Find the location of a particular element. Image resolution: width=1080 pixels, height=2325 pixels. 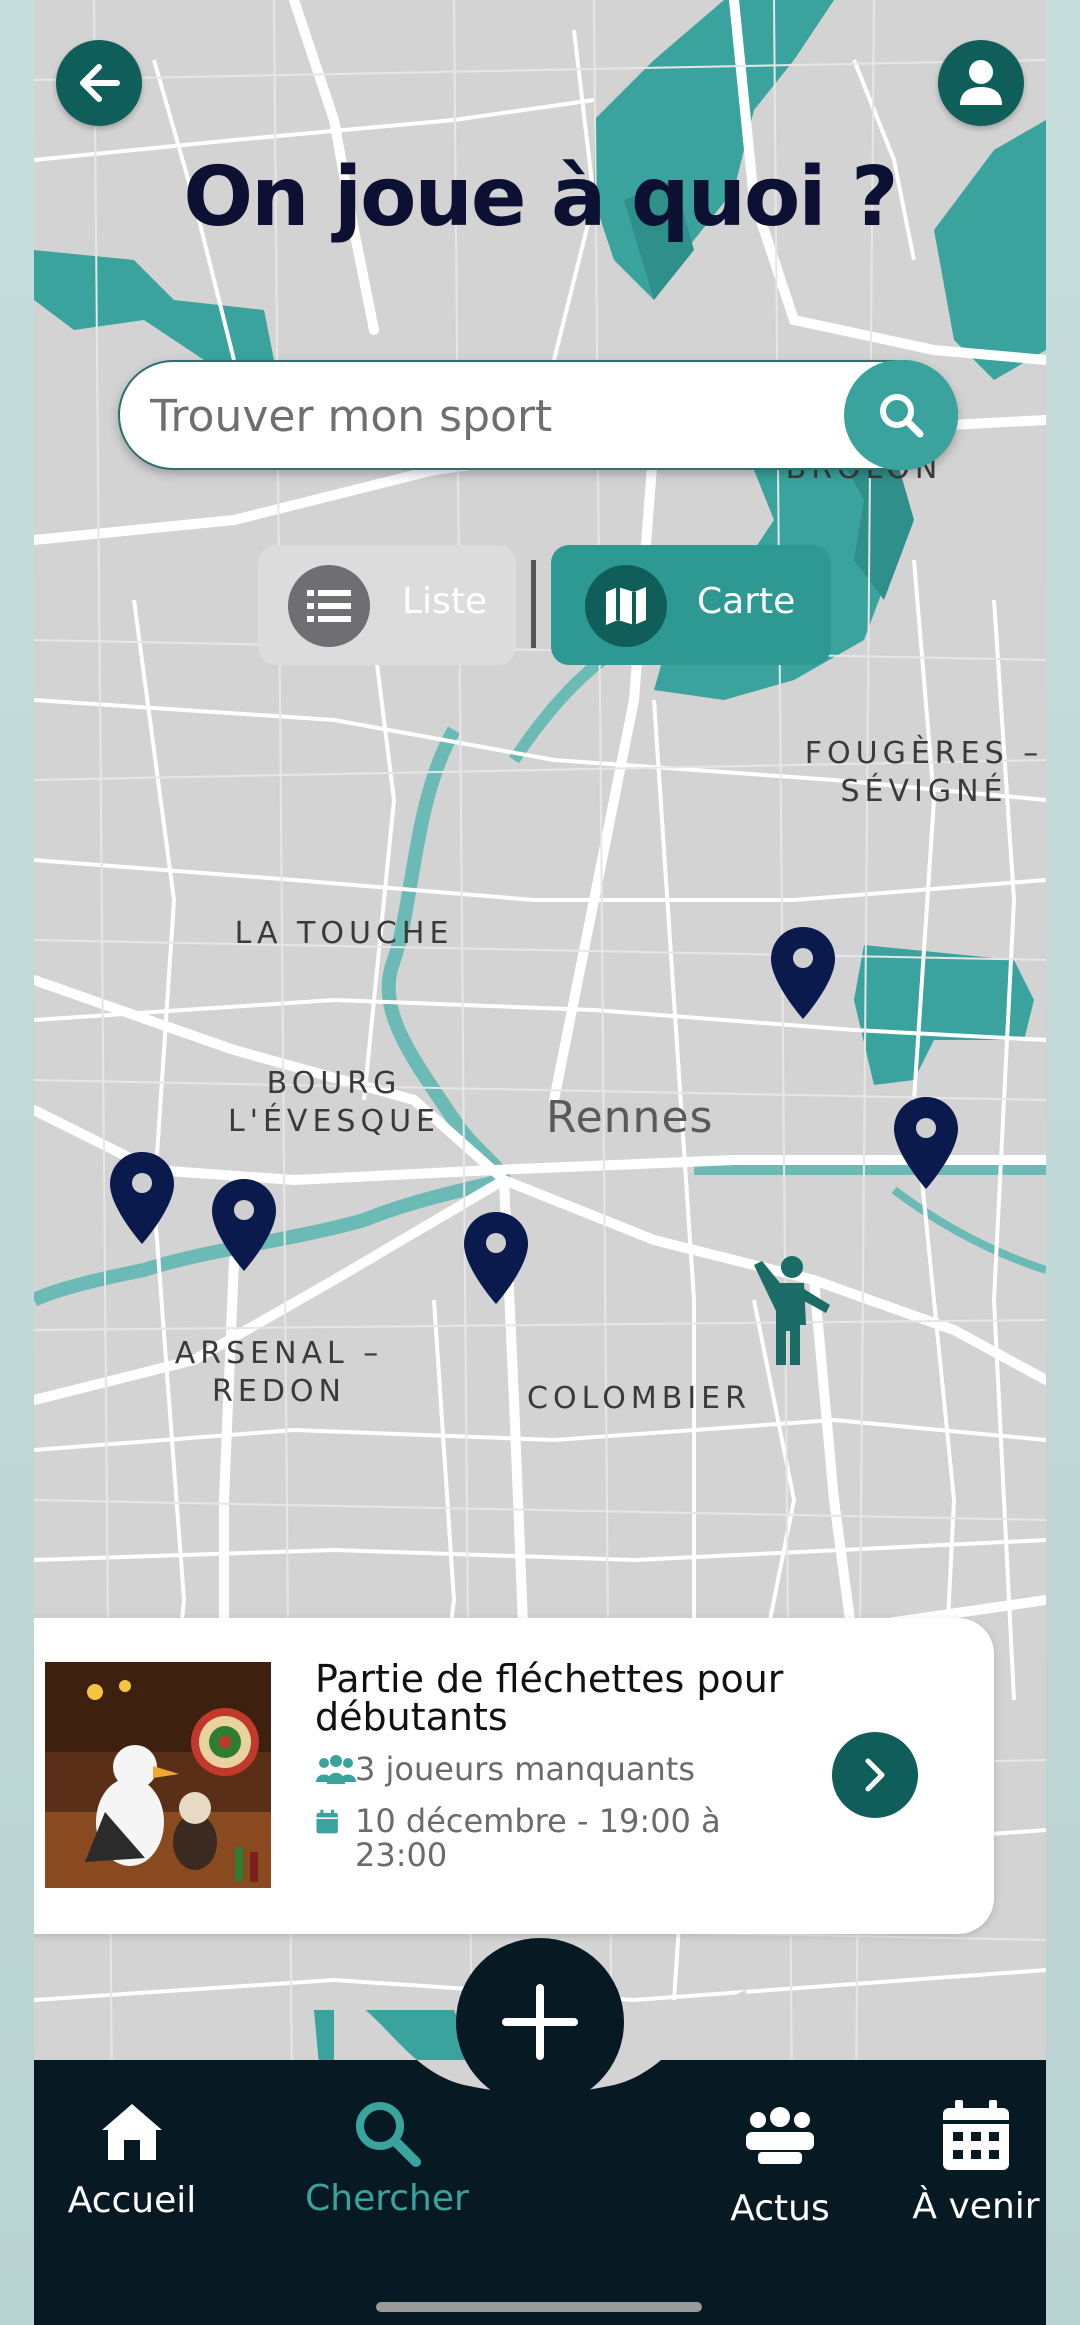

event-players: 3 joueurs manquants is located at coordinates (525, 1769).